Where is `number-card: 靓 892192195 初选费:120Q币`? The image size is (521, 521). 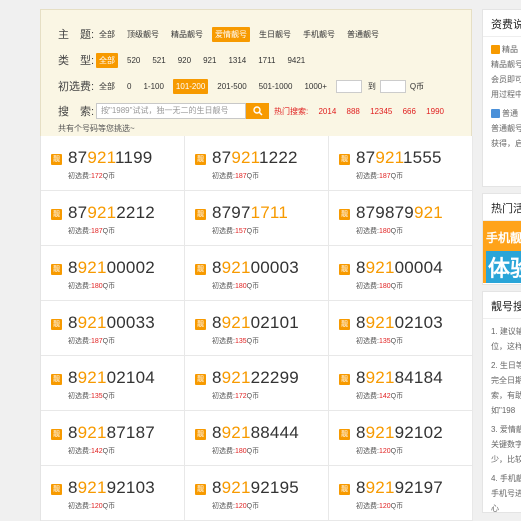
number-card: 靓 892192195 初选费:120Q币 is located at coordinates (257, 493).